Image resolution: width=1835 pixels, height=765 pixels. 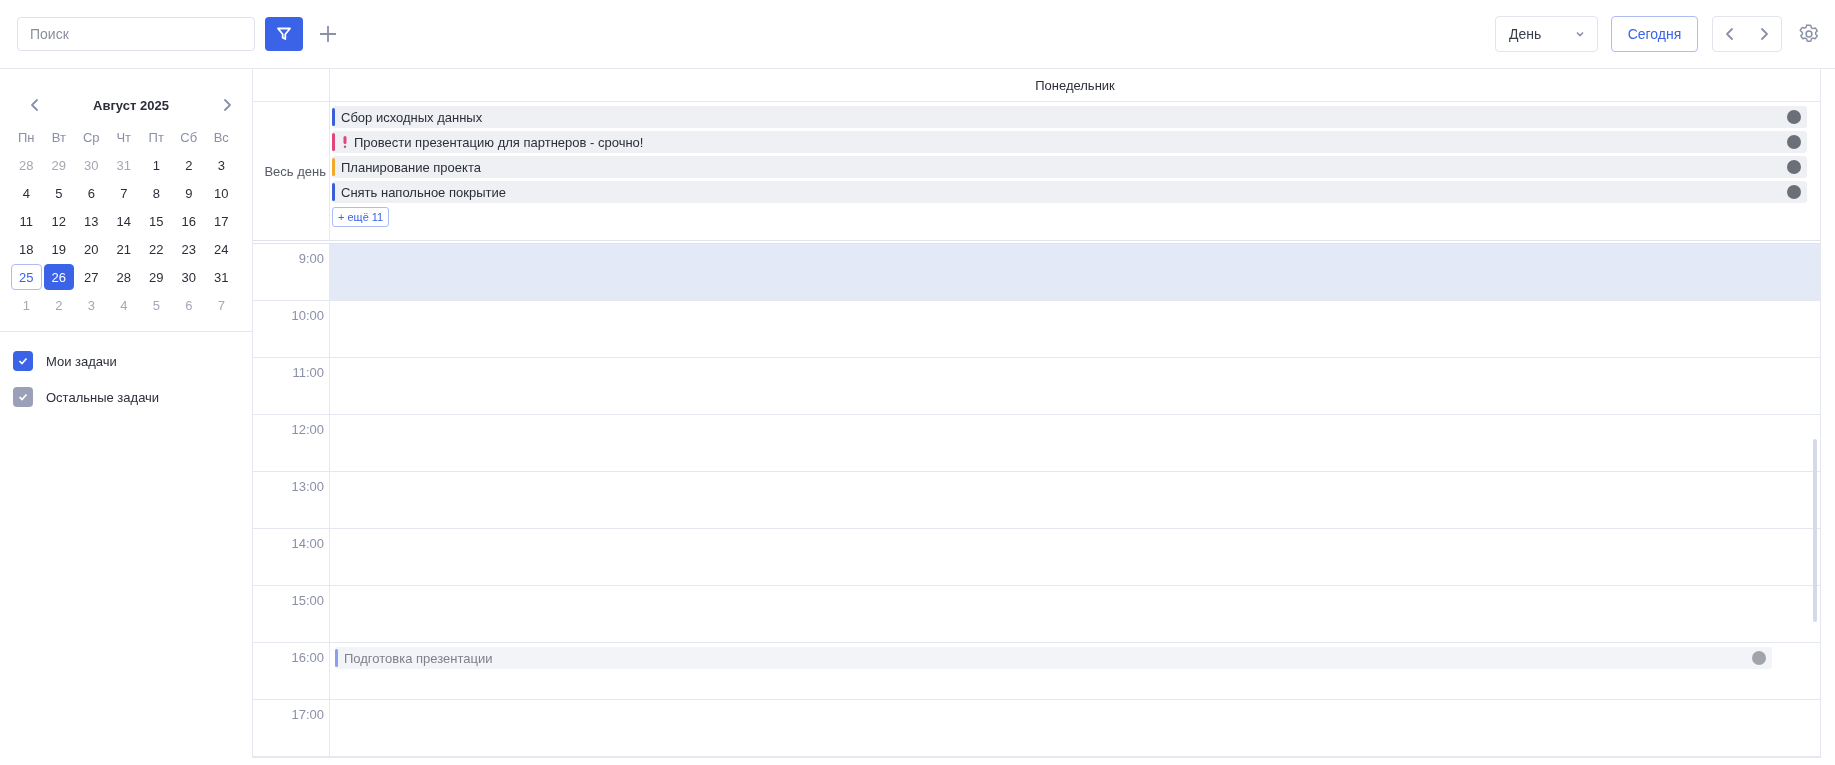 What do you see at coordinates (308, 373) in the screenshot?
I see `time-label: 11:00` at bounding box center [308, 373].